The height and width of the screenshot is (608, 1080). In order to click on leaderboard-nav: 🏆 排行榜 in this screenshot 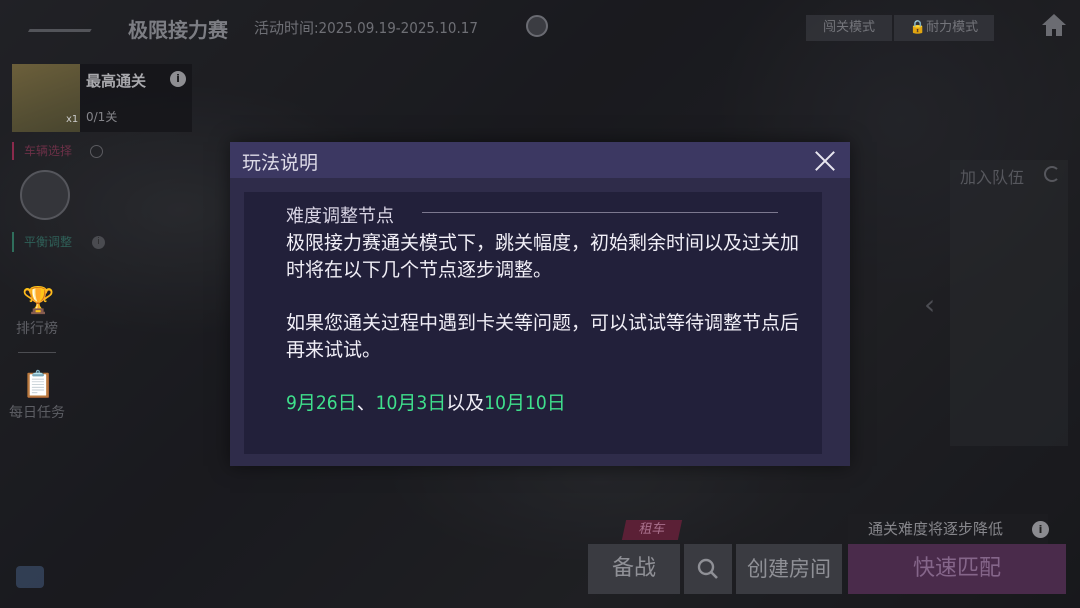, I will do `click(37, 312)`.